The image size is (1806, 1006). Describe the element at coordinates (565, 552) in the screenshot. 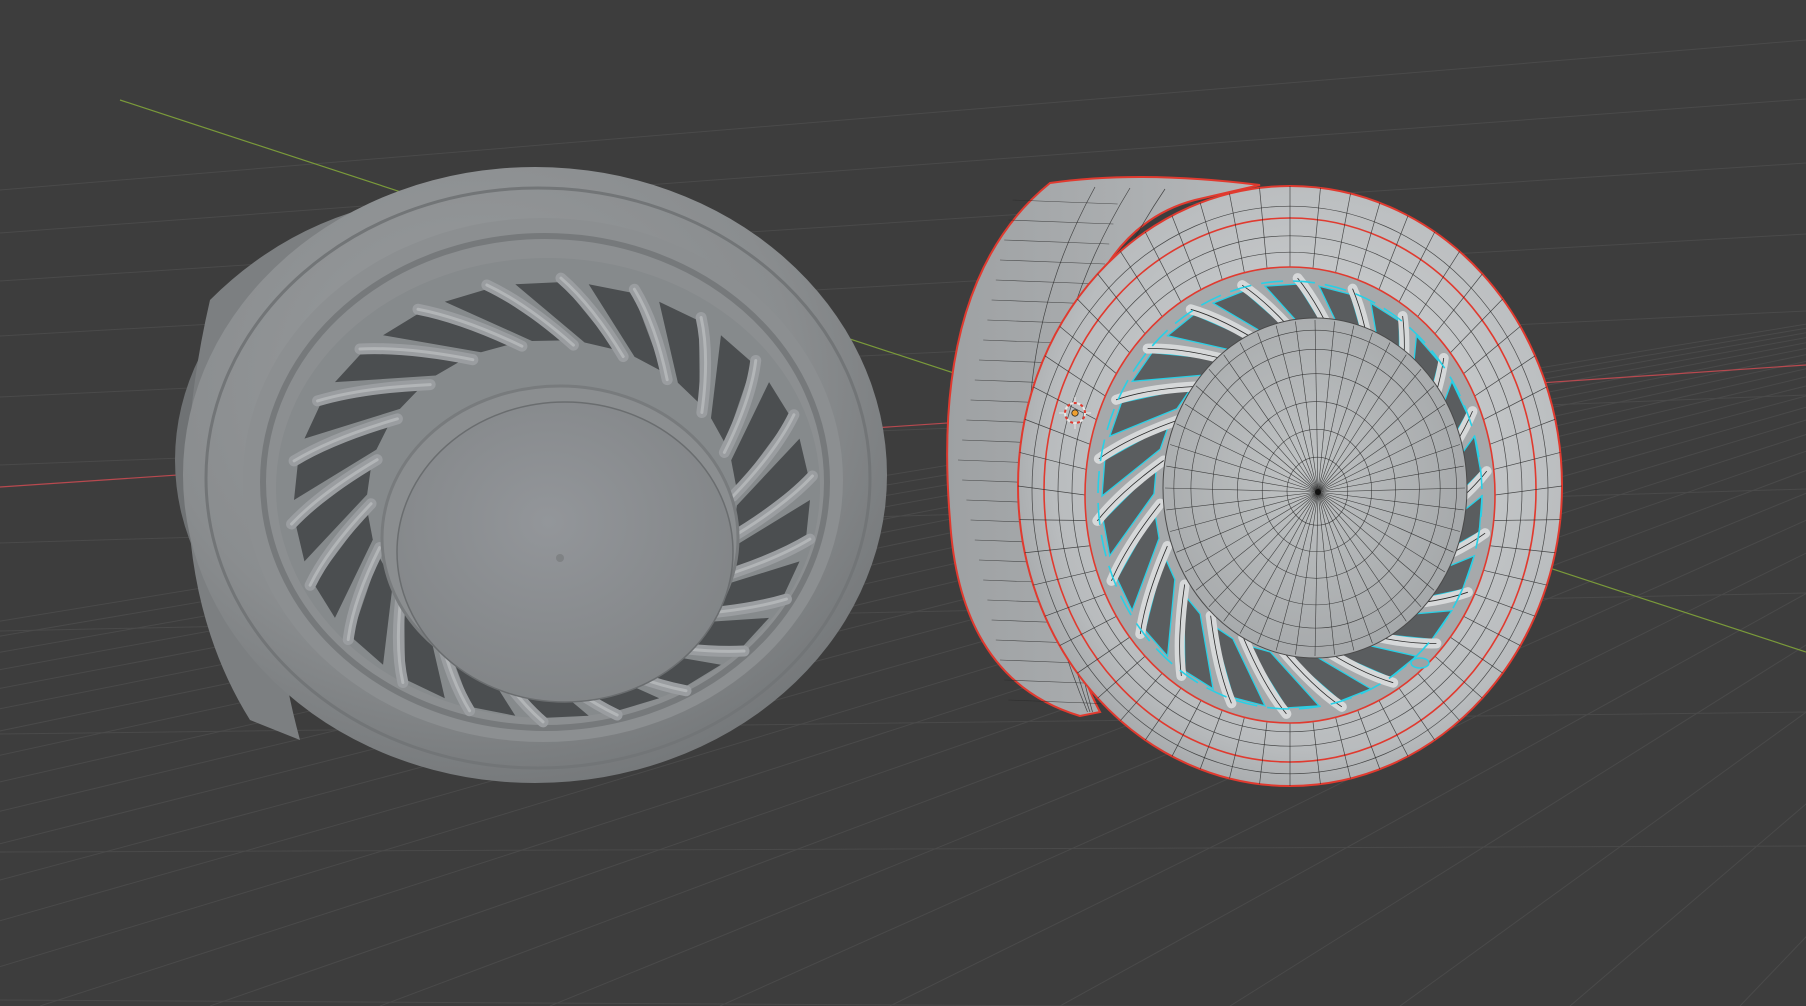

I see `wheel-center-cap` at that location.